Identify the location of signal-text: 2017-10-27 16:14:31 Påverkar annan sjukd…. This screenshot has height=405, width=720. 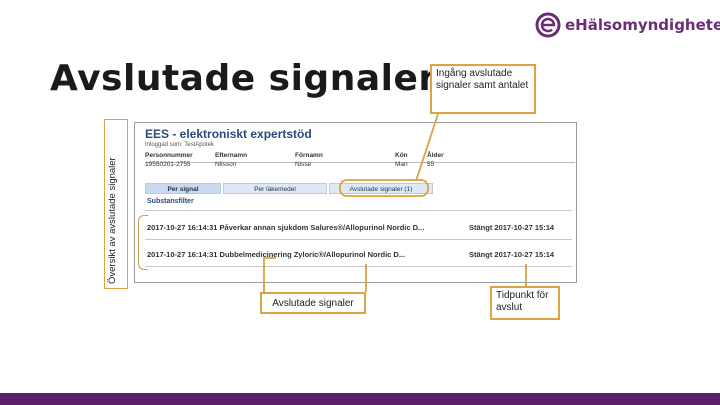
(286, 227).